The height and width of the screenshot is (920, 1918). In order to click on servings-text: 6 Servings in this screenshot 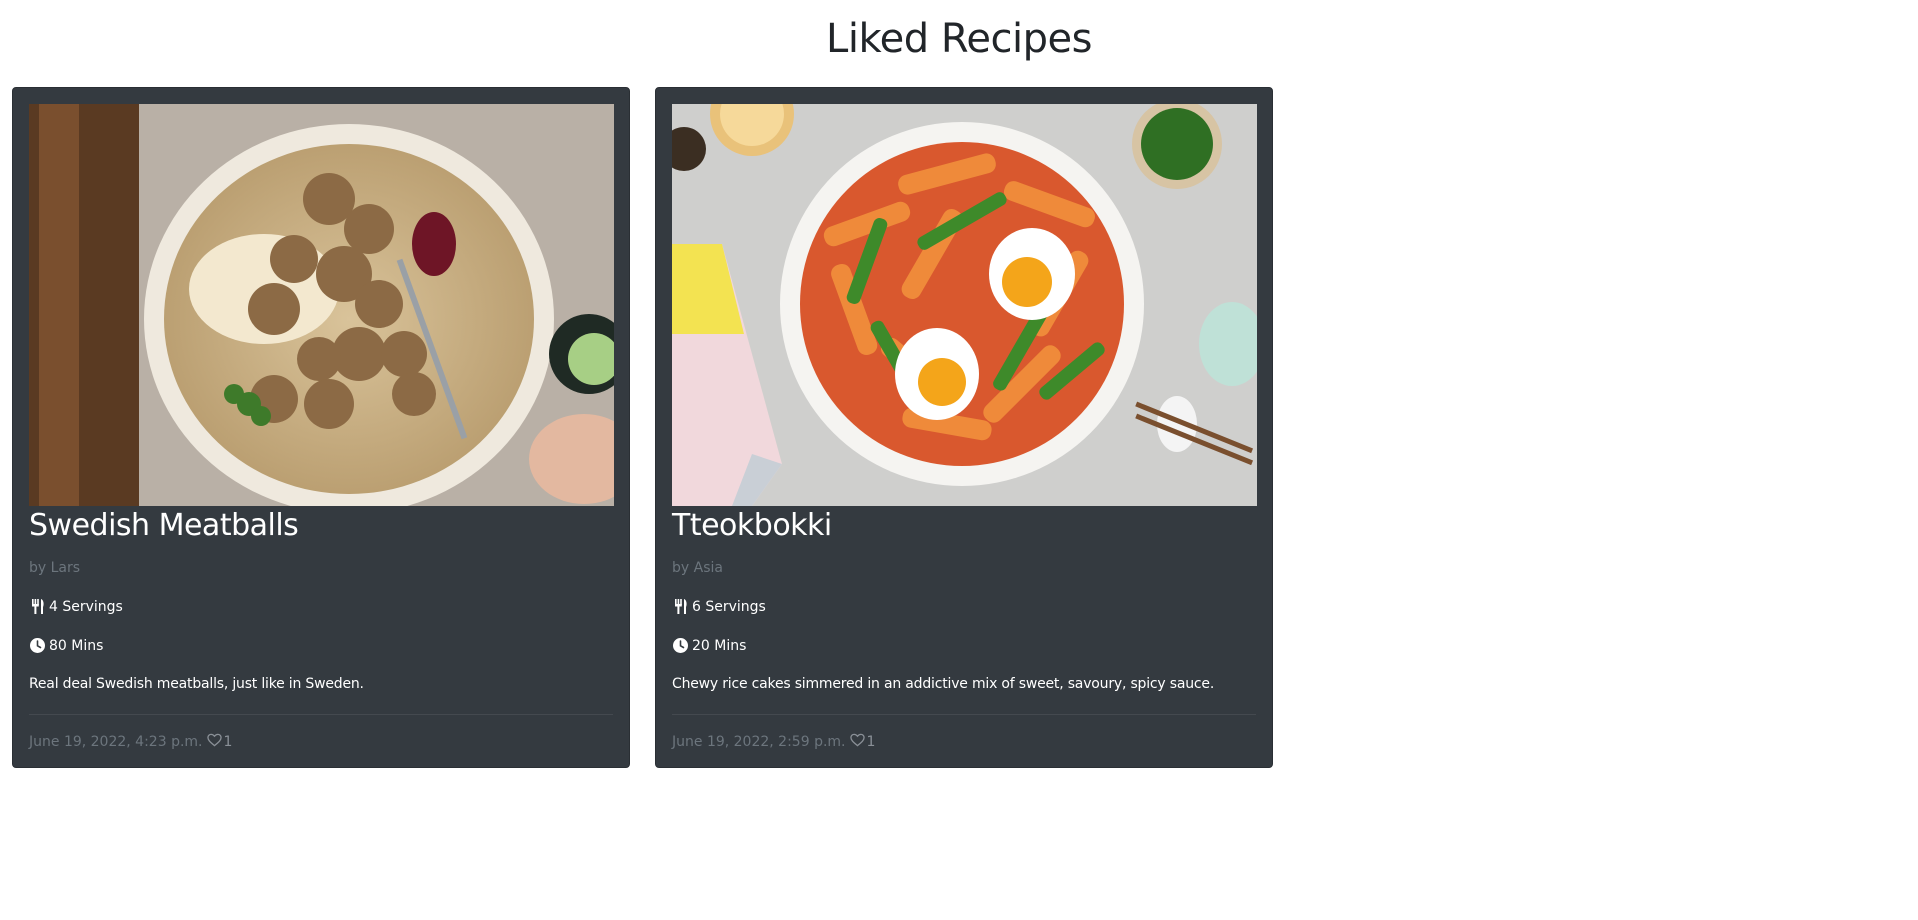, I will do `click(729, 606)`.